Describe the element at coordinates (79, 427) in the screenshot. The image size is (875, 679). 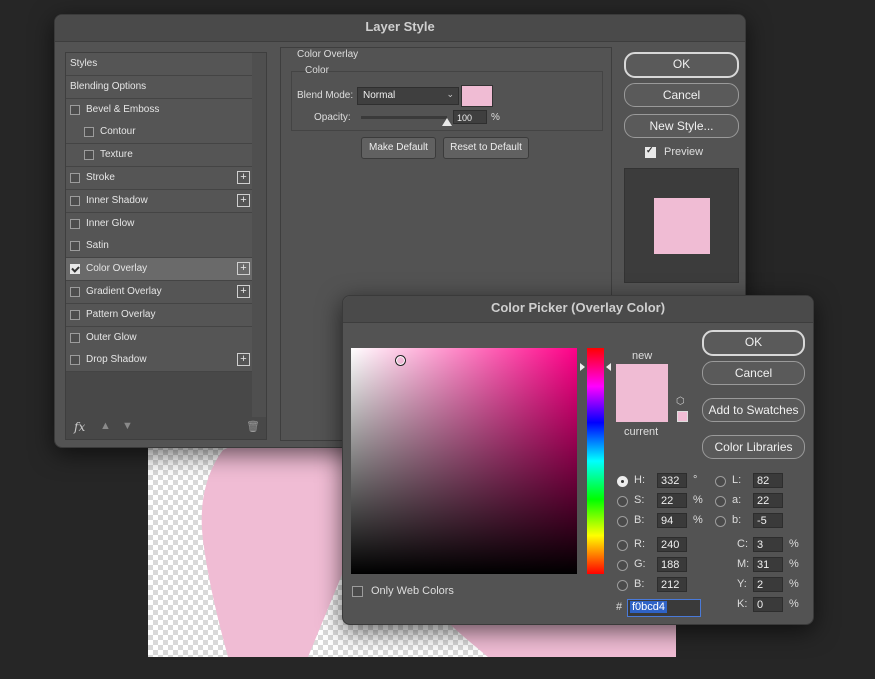
I see `fx-icon: fx` at that location.